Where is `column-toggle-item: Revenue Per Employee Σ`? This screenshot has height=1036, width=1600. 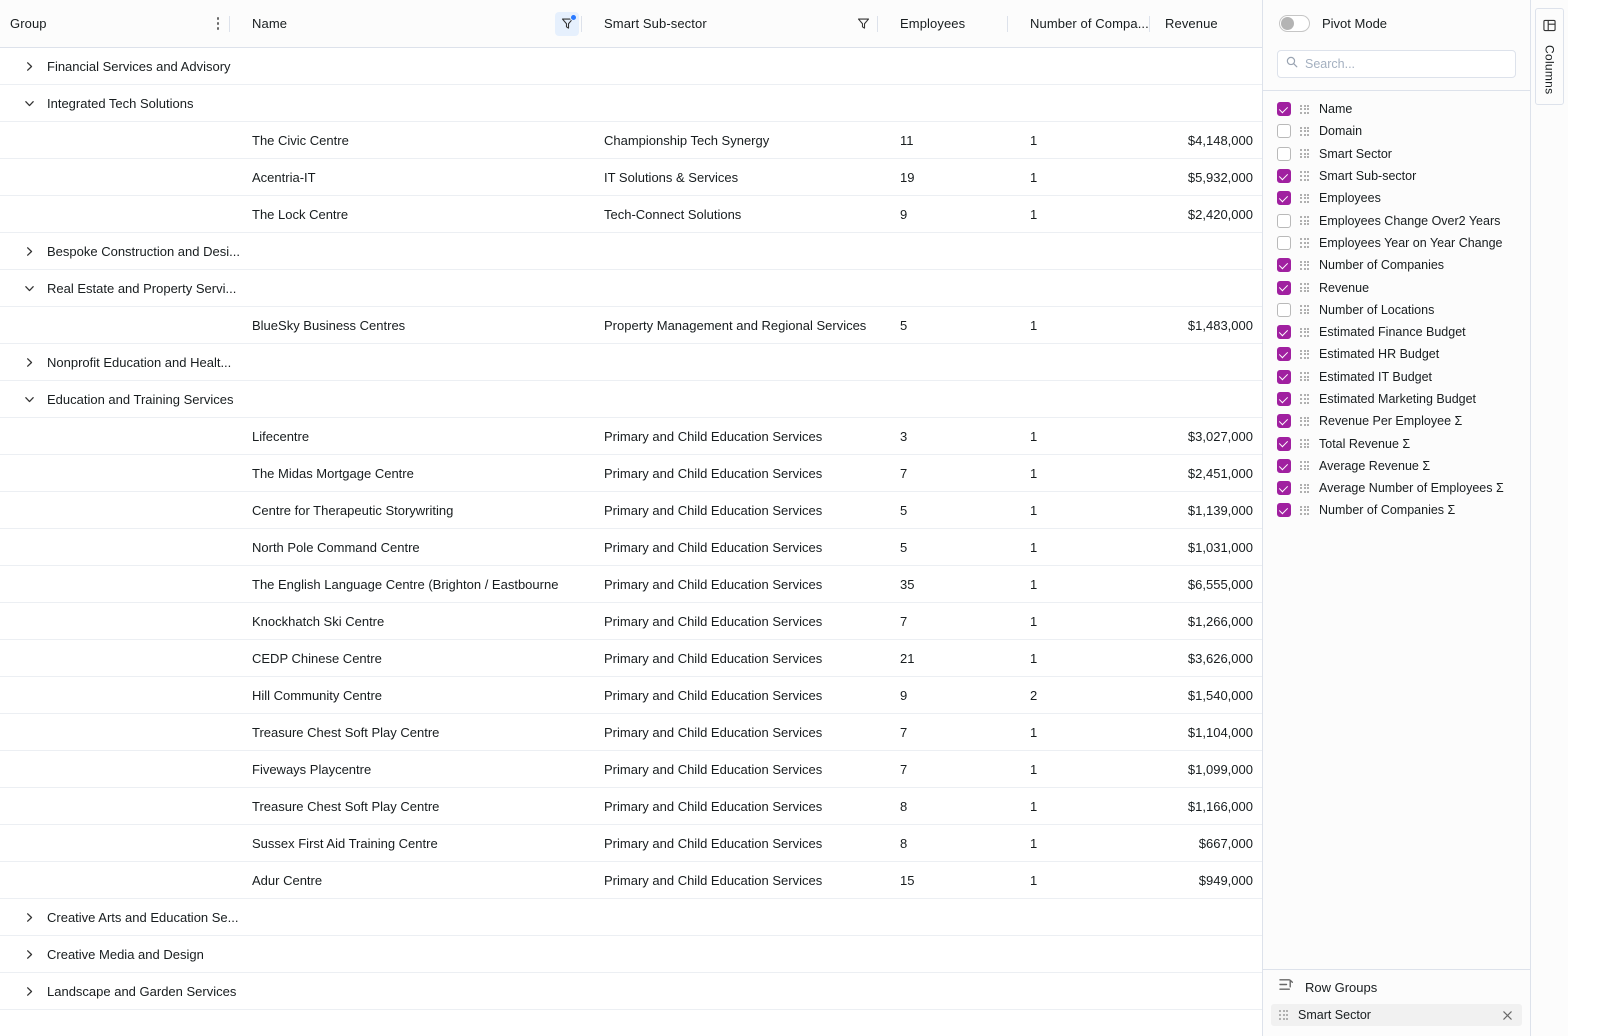 column-toggle-item: Revenue Per Employee Σ is located at coordinates (1396, 421).